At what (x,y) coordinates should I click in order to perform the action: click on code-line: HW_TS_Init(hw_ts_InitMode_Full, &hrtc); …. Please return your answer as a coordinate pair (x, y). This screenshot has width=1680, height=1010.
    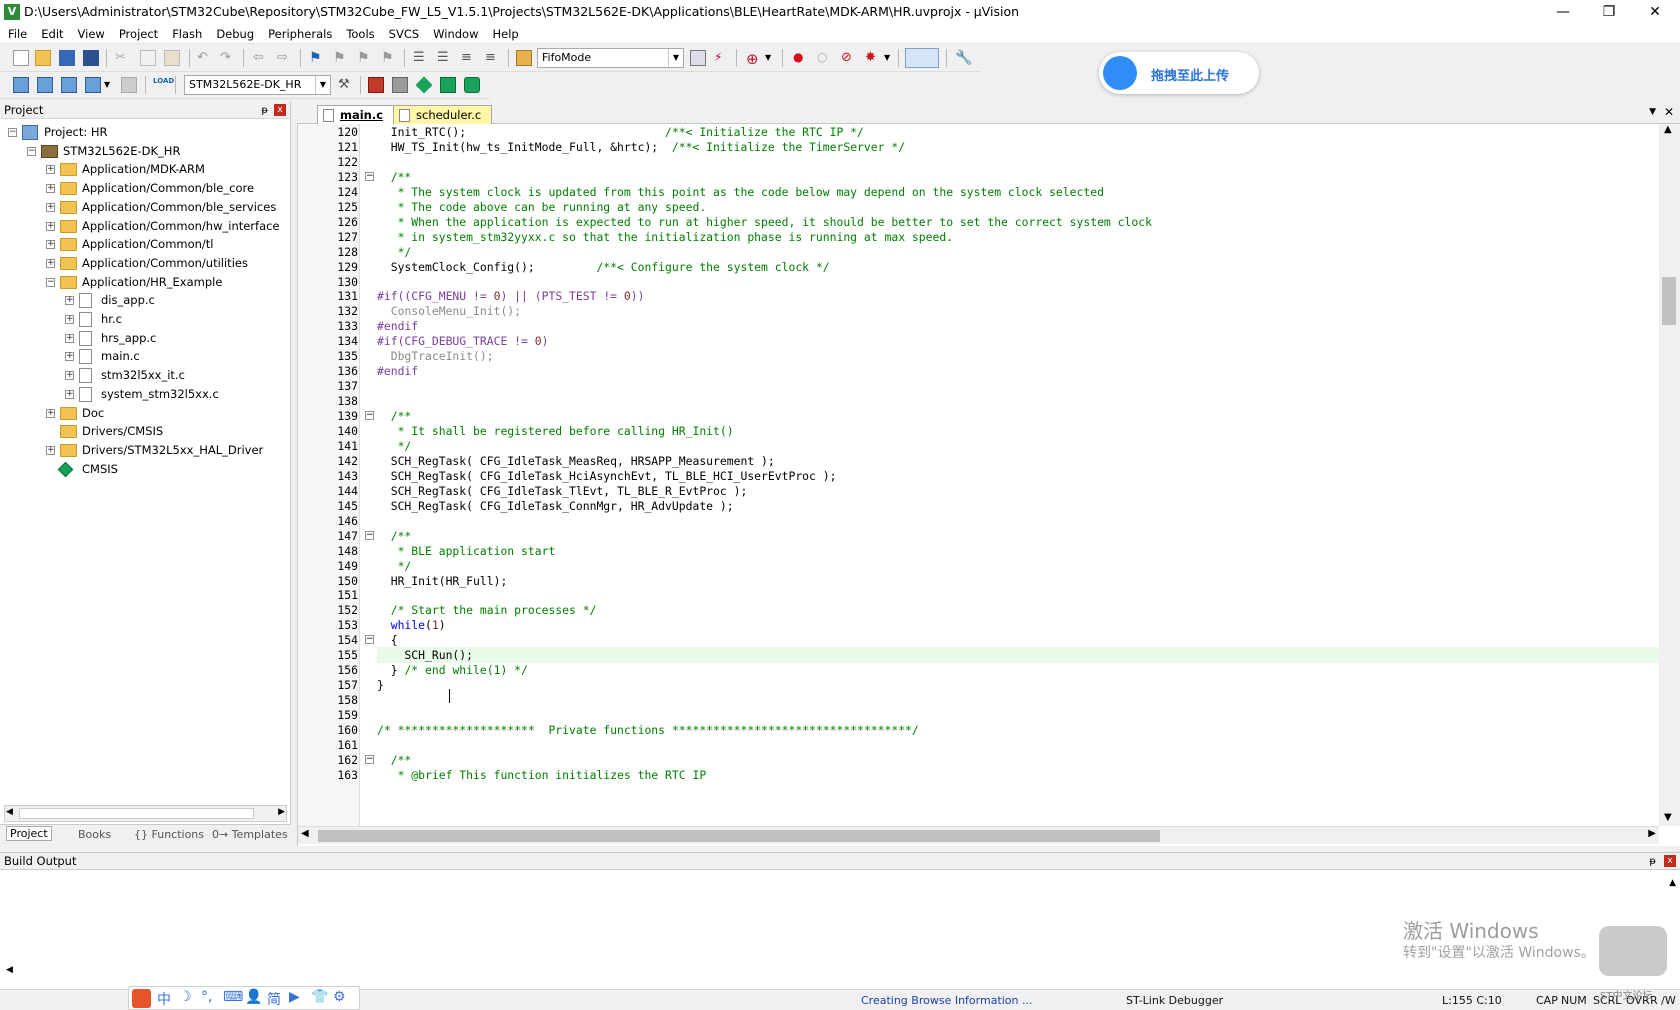
    Looking at the image, I should click on (641, 147).